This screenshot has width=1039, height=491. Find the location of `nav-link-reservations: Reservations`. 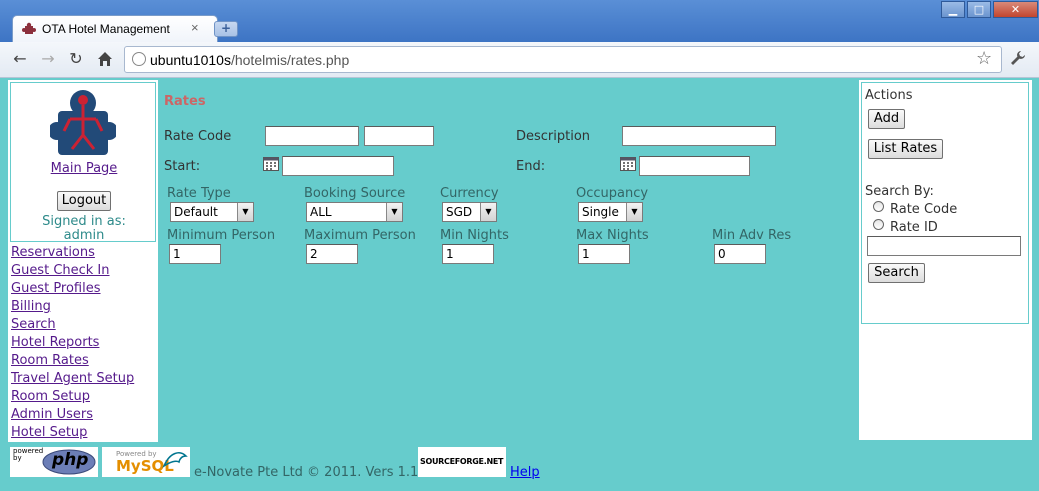

nav-link-reservations: Reservations is located at coordinates (53, 252).